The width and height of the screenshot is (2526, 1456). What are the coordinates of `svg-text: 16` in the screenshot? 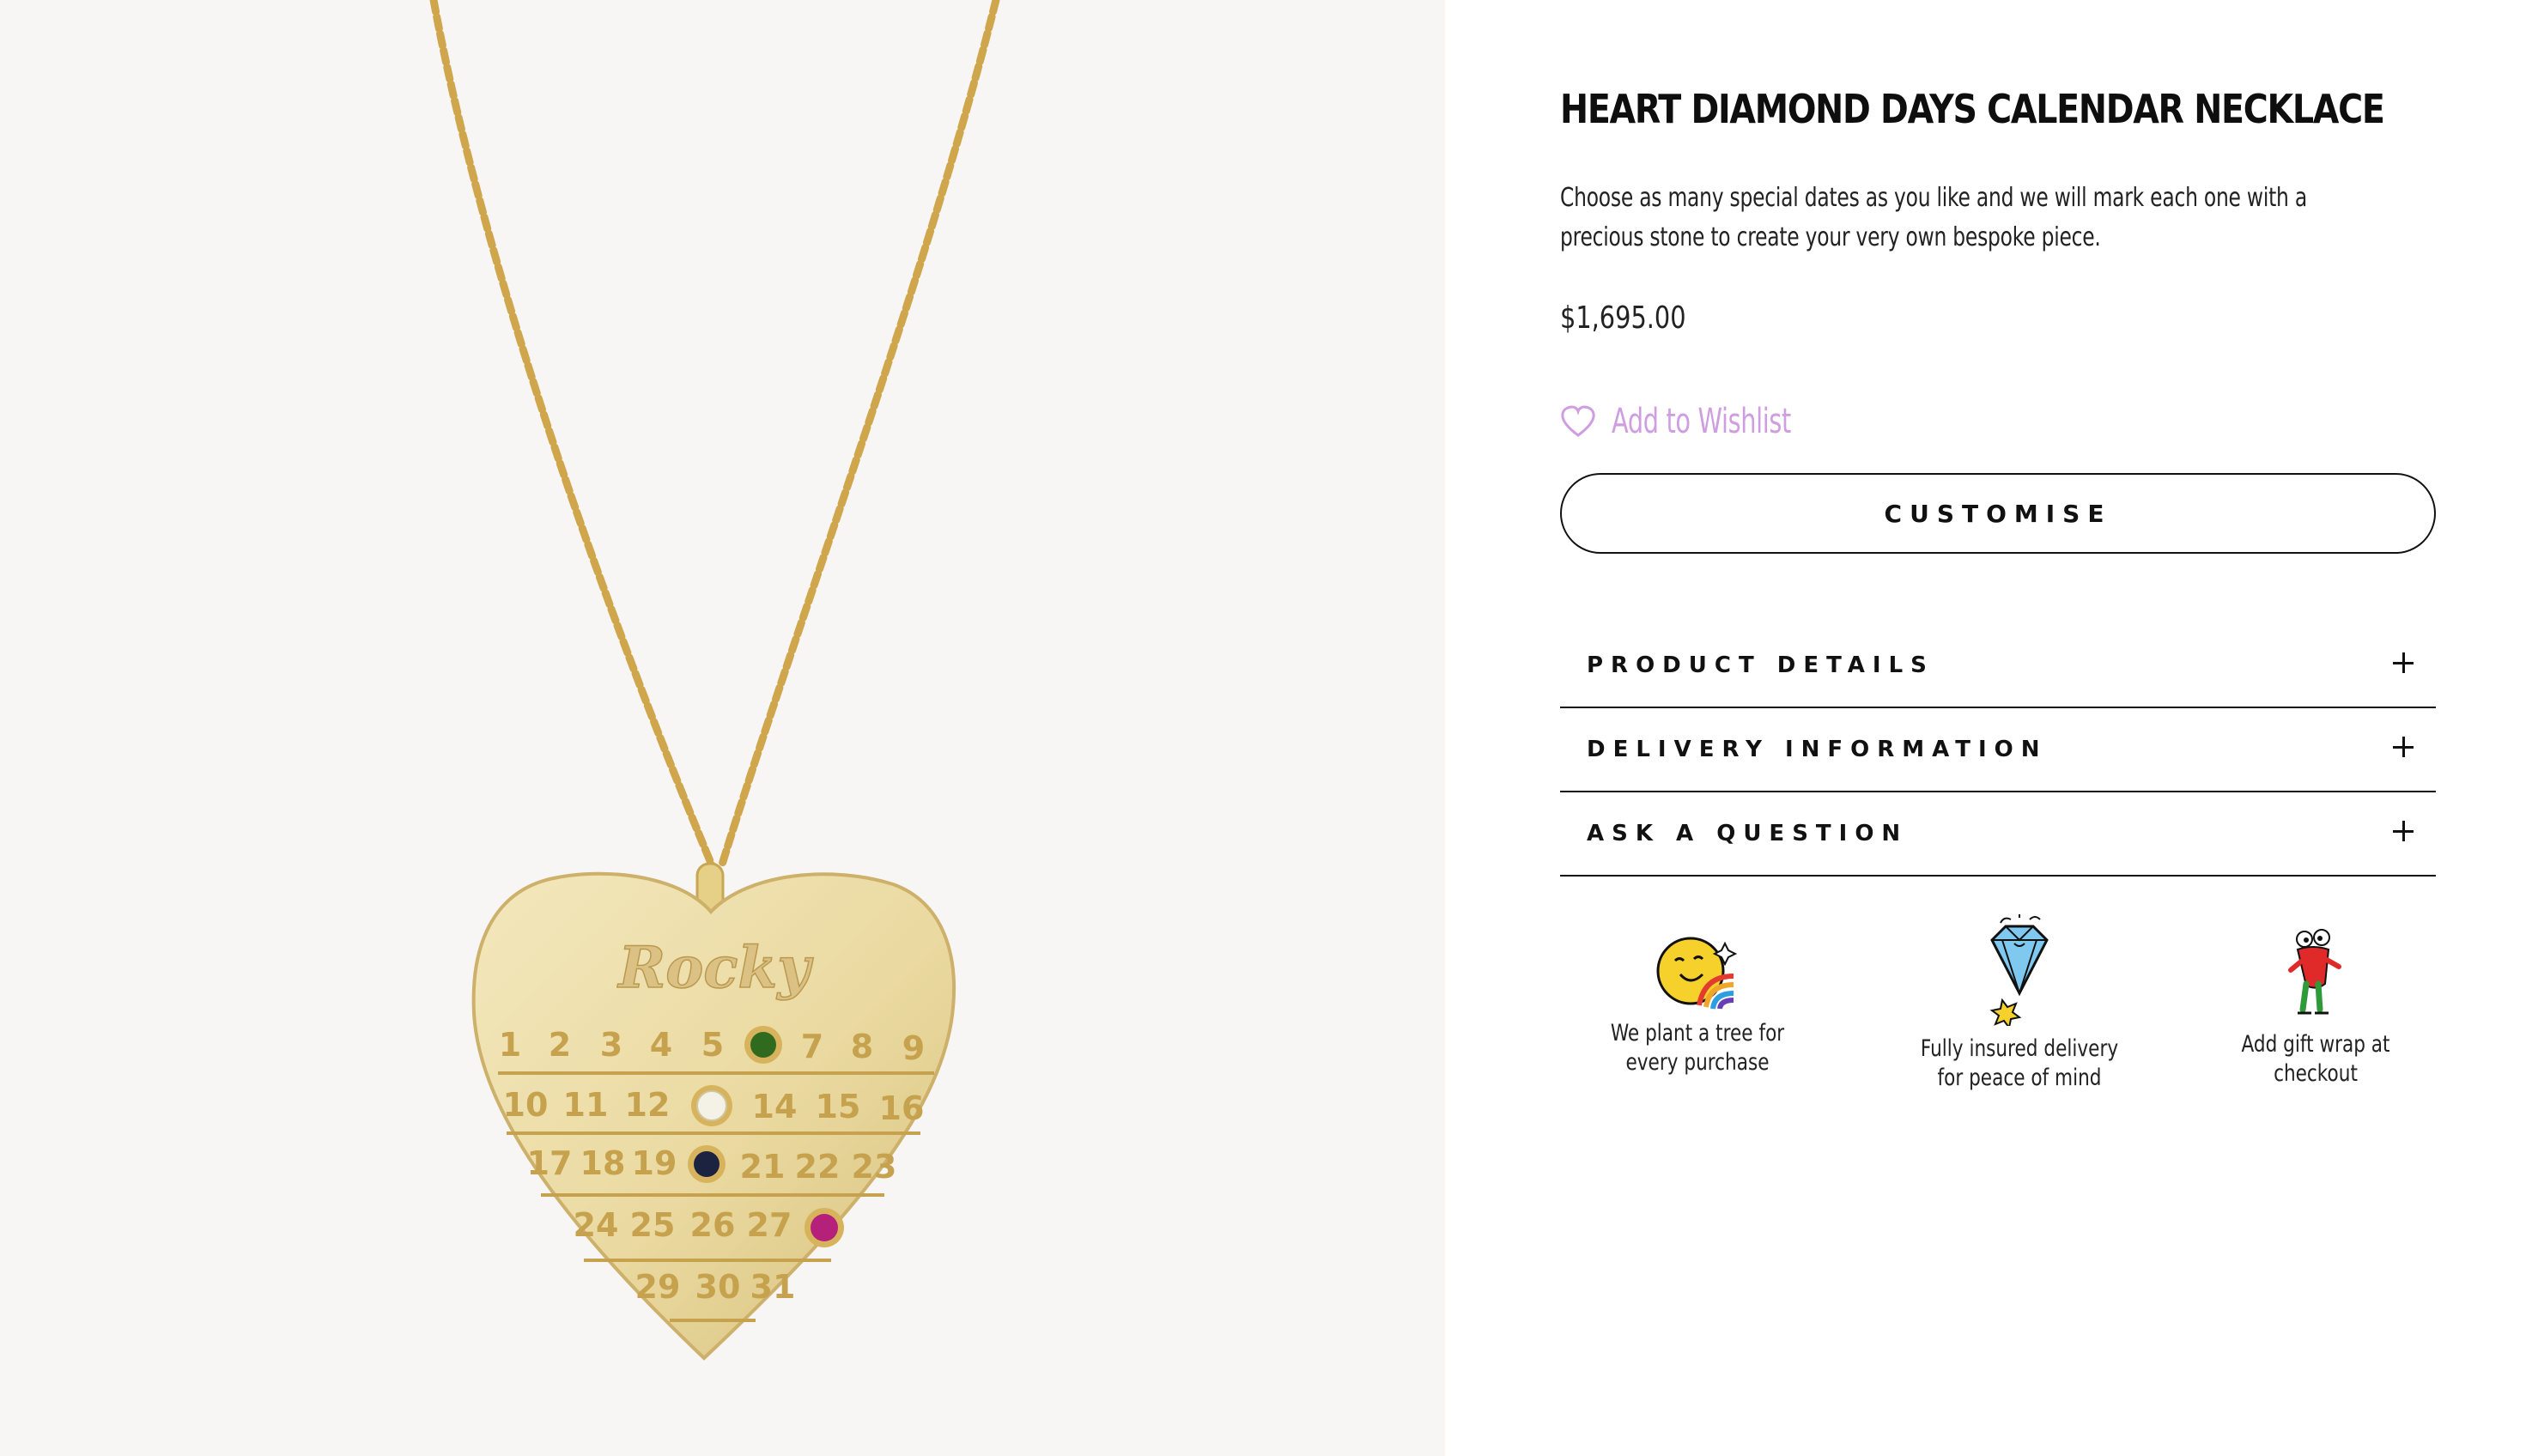 It's located at (902, 1108).